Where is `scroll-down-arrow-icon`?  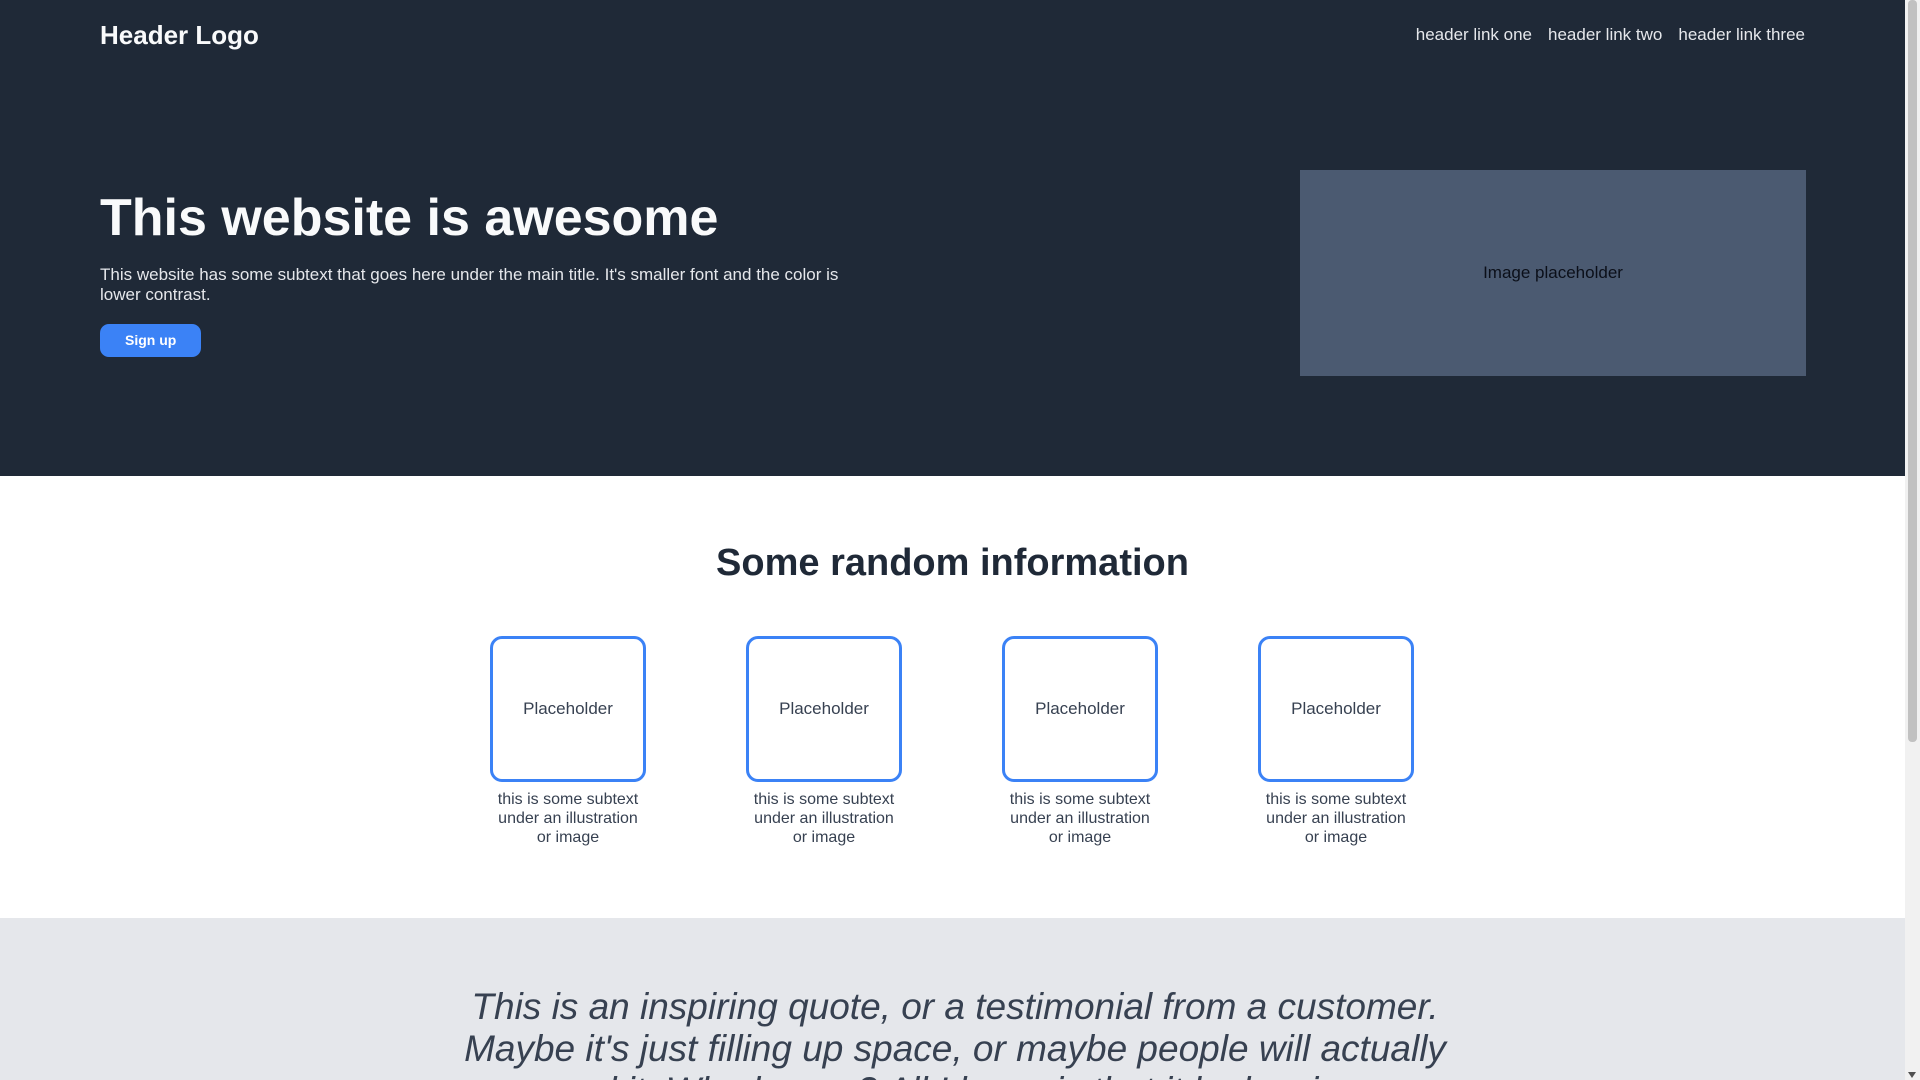 scroll-down-arrow-icon is located at coordinates (1912, 1075).